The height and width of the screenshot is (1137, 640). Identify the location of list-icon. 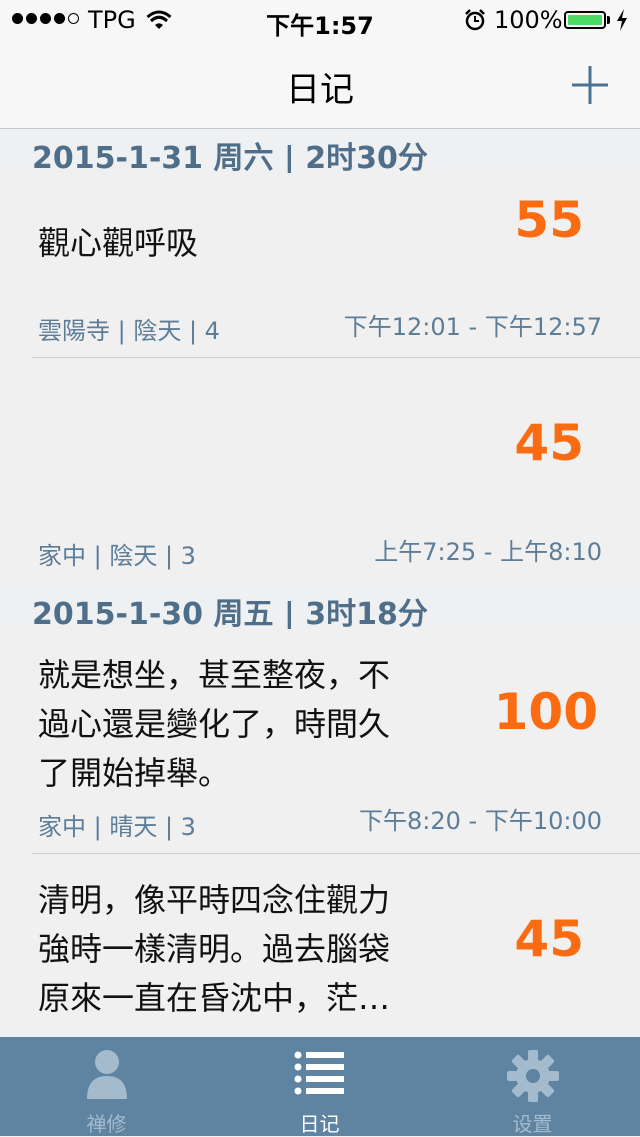
(319, 1073).